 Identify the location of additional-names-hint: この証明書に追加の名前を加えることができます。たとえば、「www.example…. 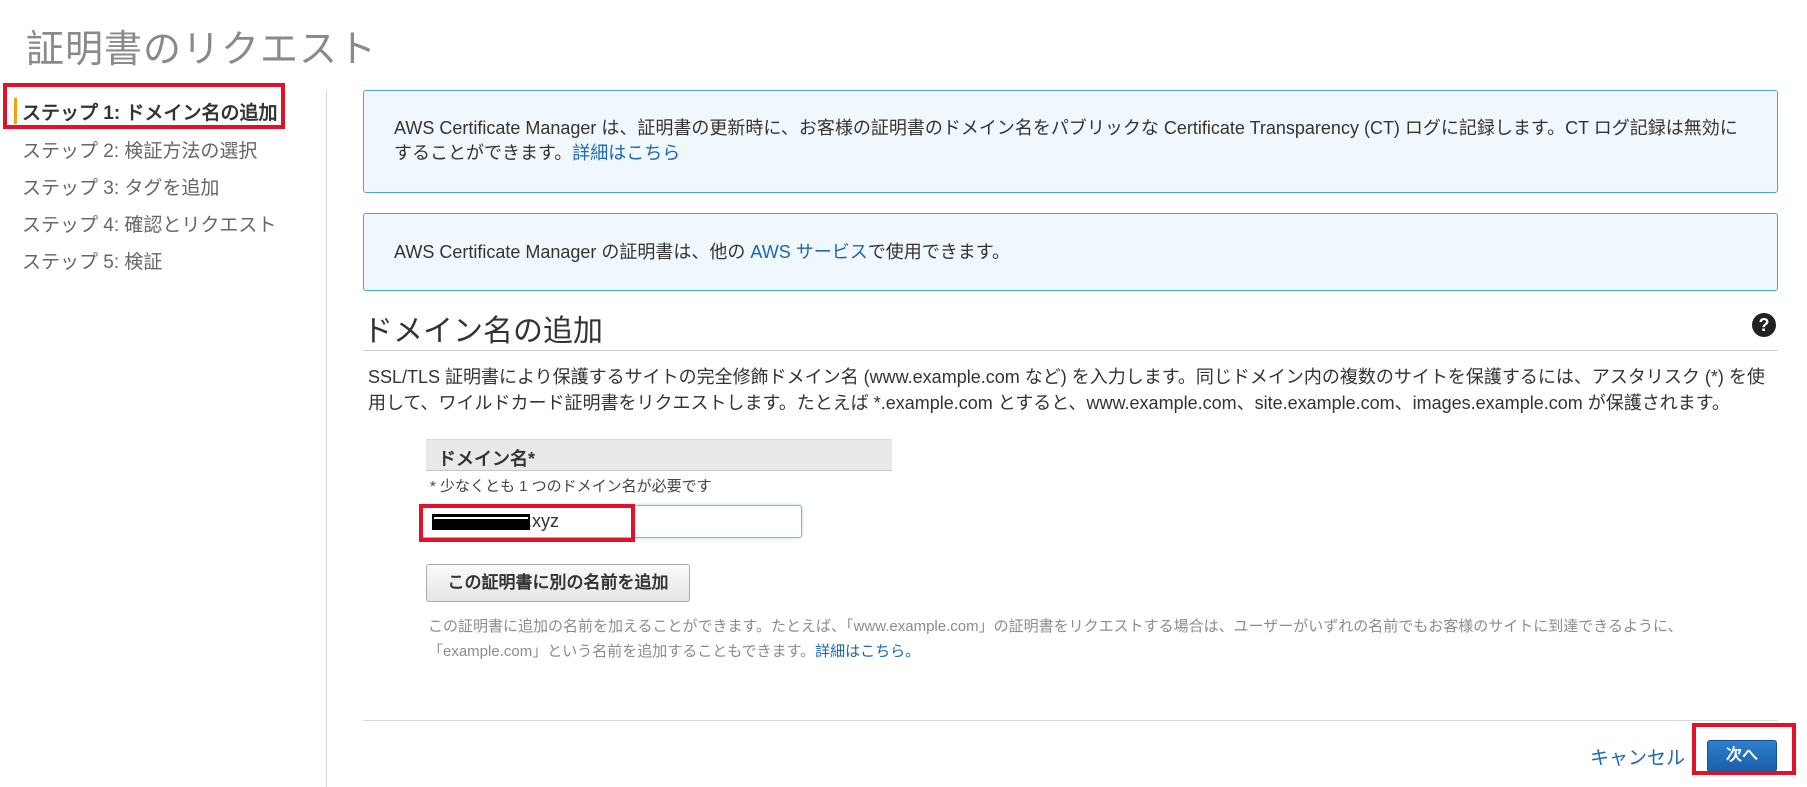
(1078, 639).